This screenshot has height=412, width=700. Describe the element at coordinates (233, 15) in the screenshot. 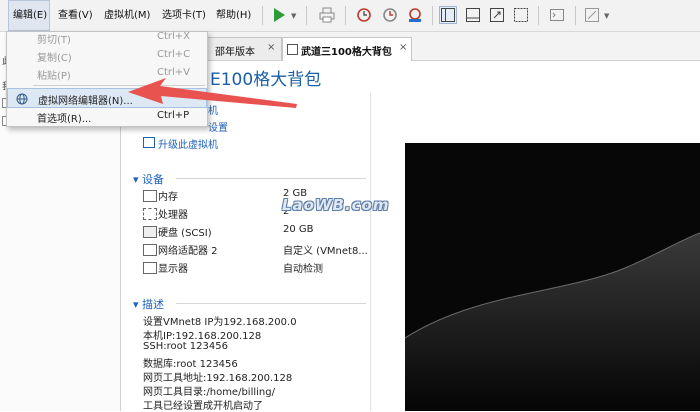

I see `menu-help: 帮助(H)` at that location.